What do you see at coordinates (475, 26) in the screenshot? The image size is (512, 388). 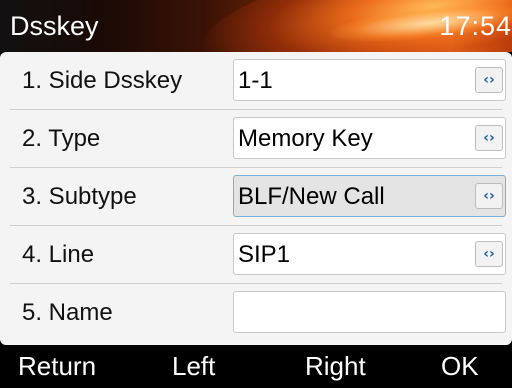 I see `clock: 17:54` at bounding box center [475, 26].